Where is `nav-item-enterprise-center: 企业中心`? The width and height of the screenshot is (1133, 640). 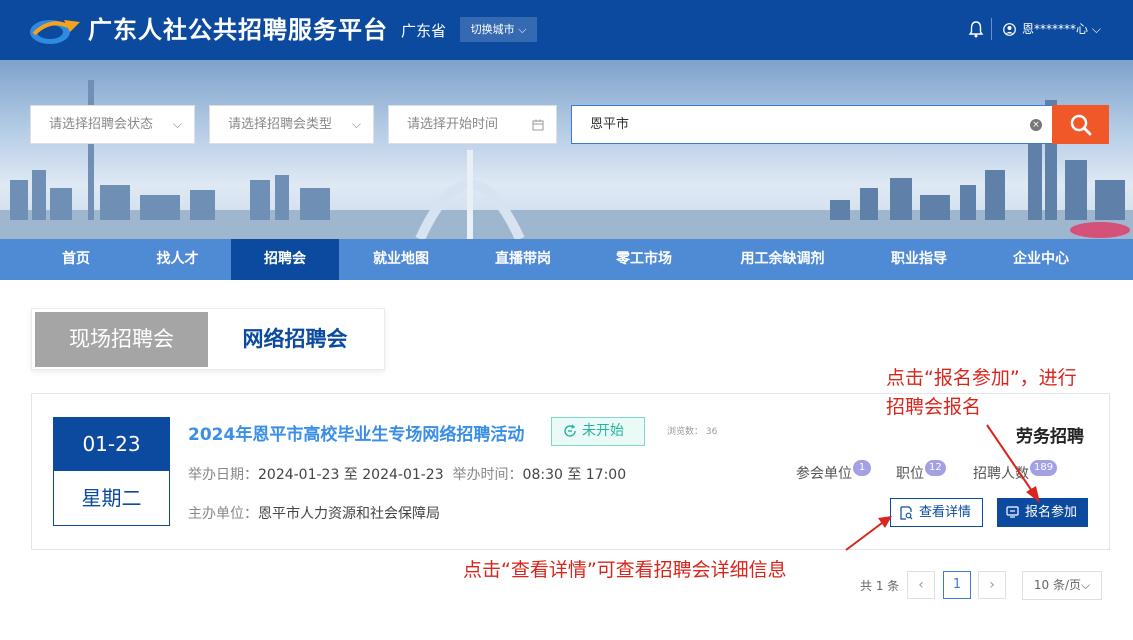
nav-item-enterprise-center: 企业中心 is located at coordinates (1041, 259).